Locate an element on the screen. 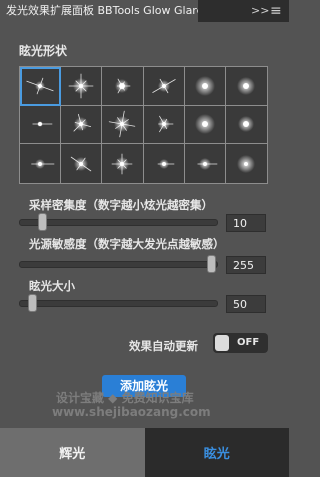  tab-glare: 眩光 is located at coordinates (216, 452).